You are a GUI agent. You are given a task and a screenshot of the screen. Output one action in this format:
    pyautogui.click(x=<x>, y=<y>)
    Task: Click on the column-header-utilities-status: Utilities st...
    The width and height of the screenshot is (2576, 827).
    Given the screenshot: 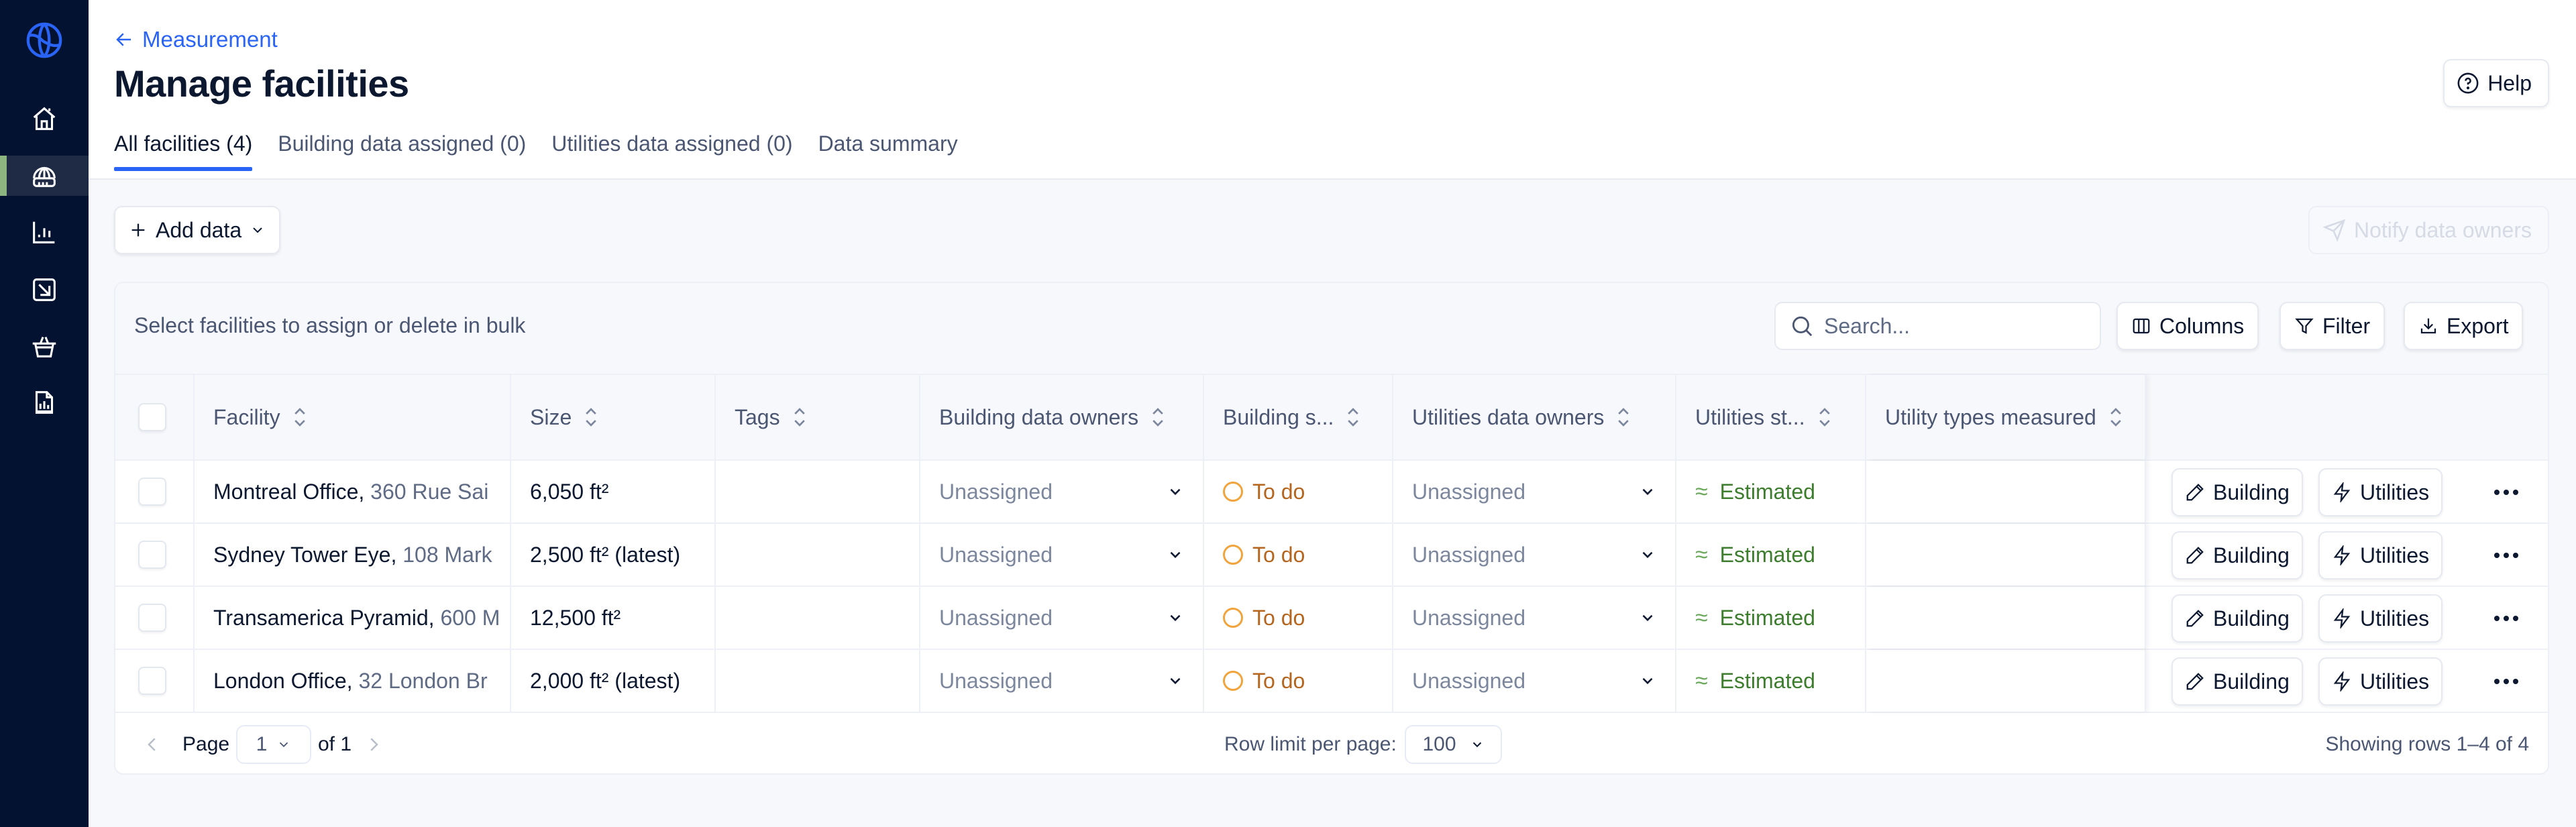 What is the action you would take?
    pyautogui.click(x=1771, y=417)
    